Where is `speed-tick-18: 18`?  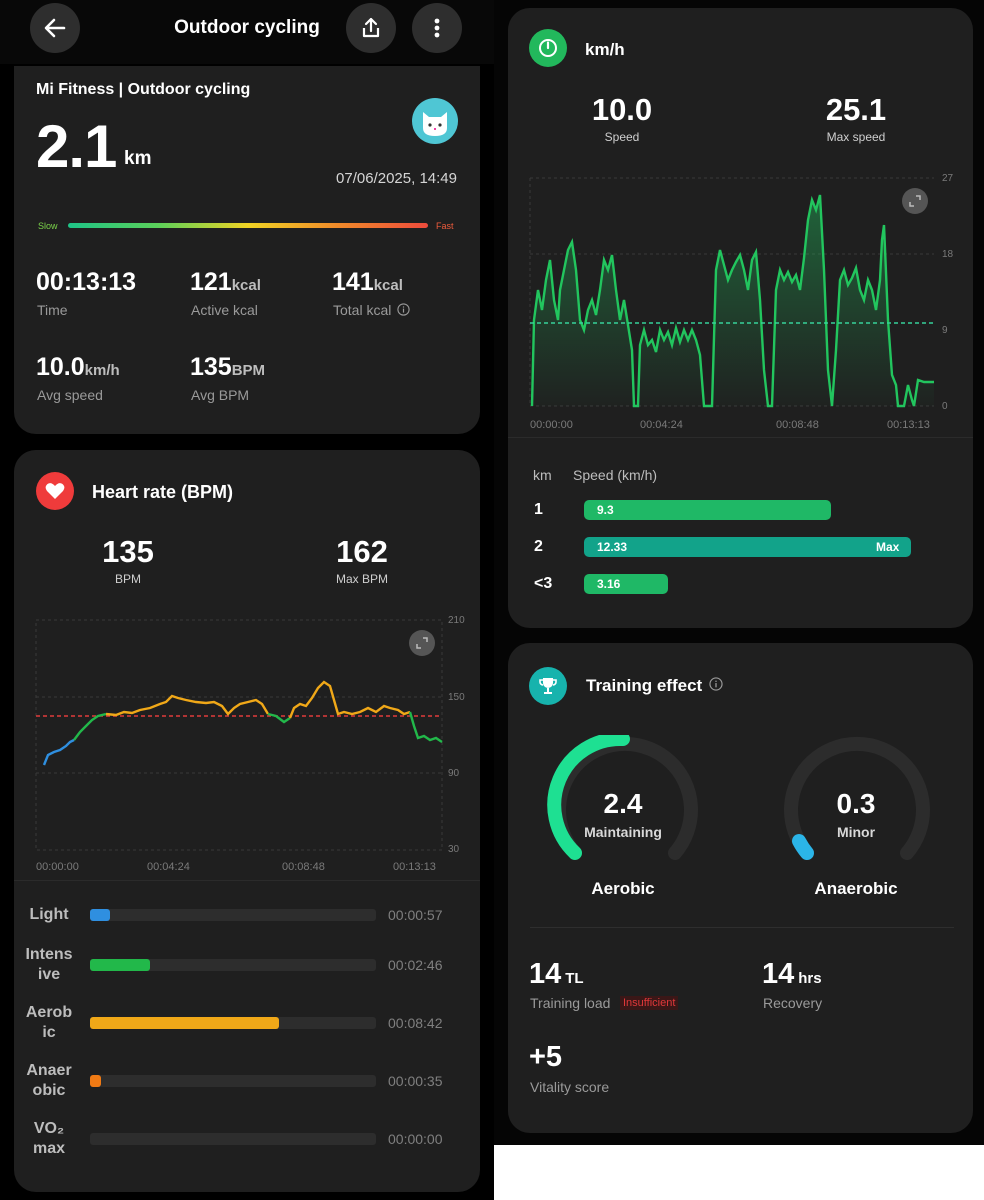 speed-tick-18: 18 is located at coordinates (948, 254).